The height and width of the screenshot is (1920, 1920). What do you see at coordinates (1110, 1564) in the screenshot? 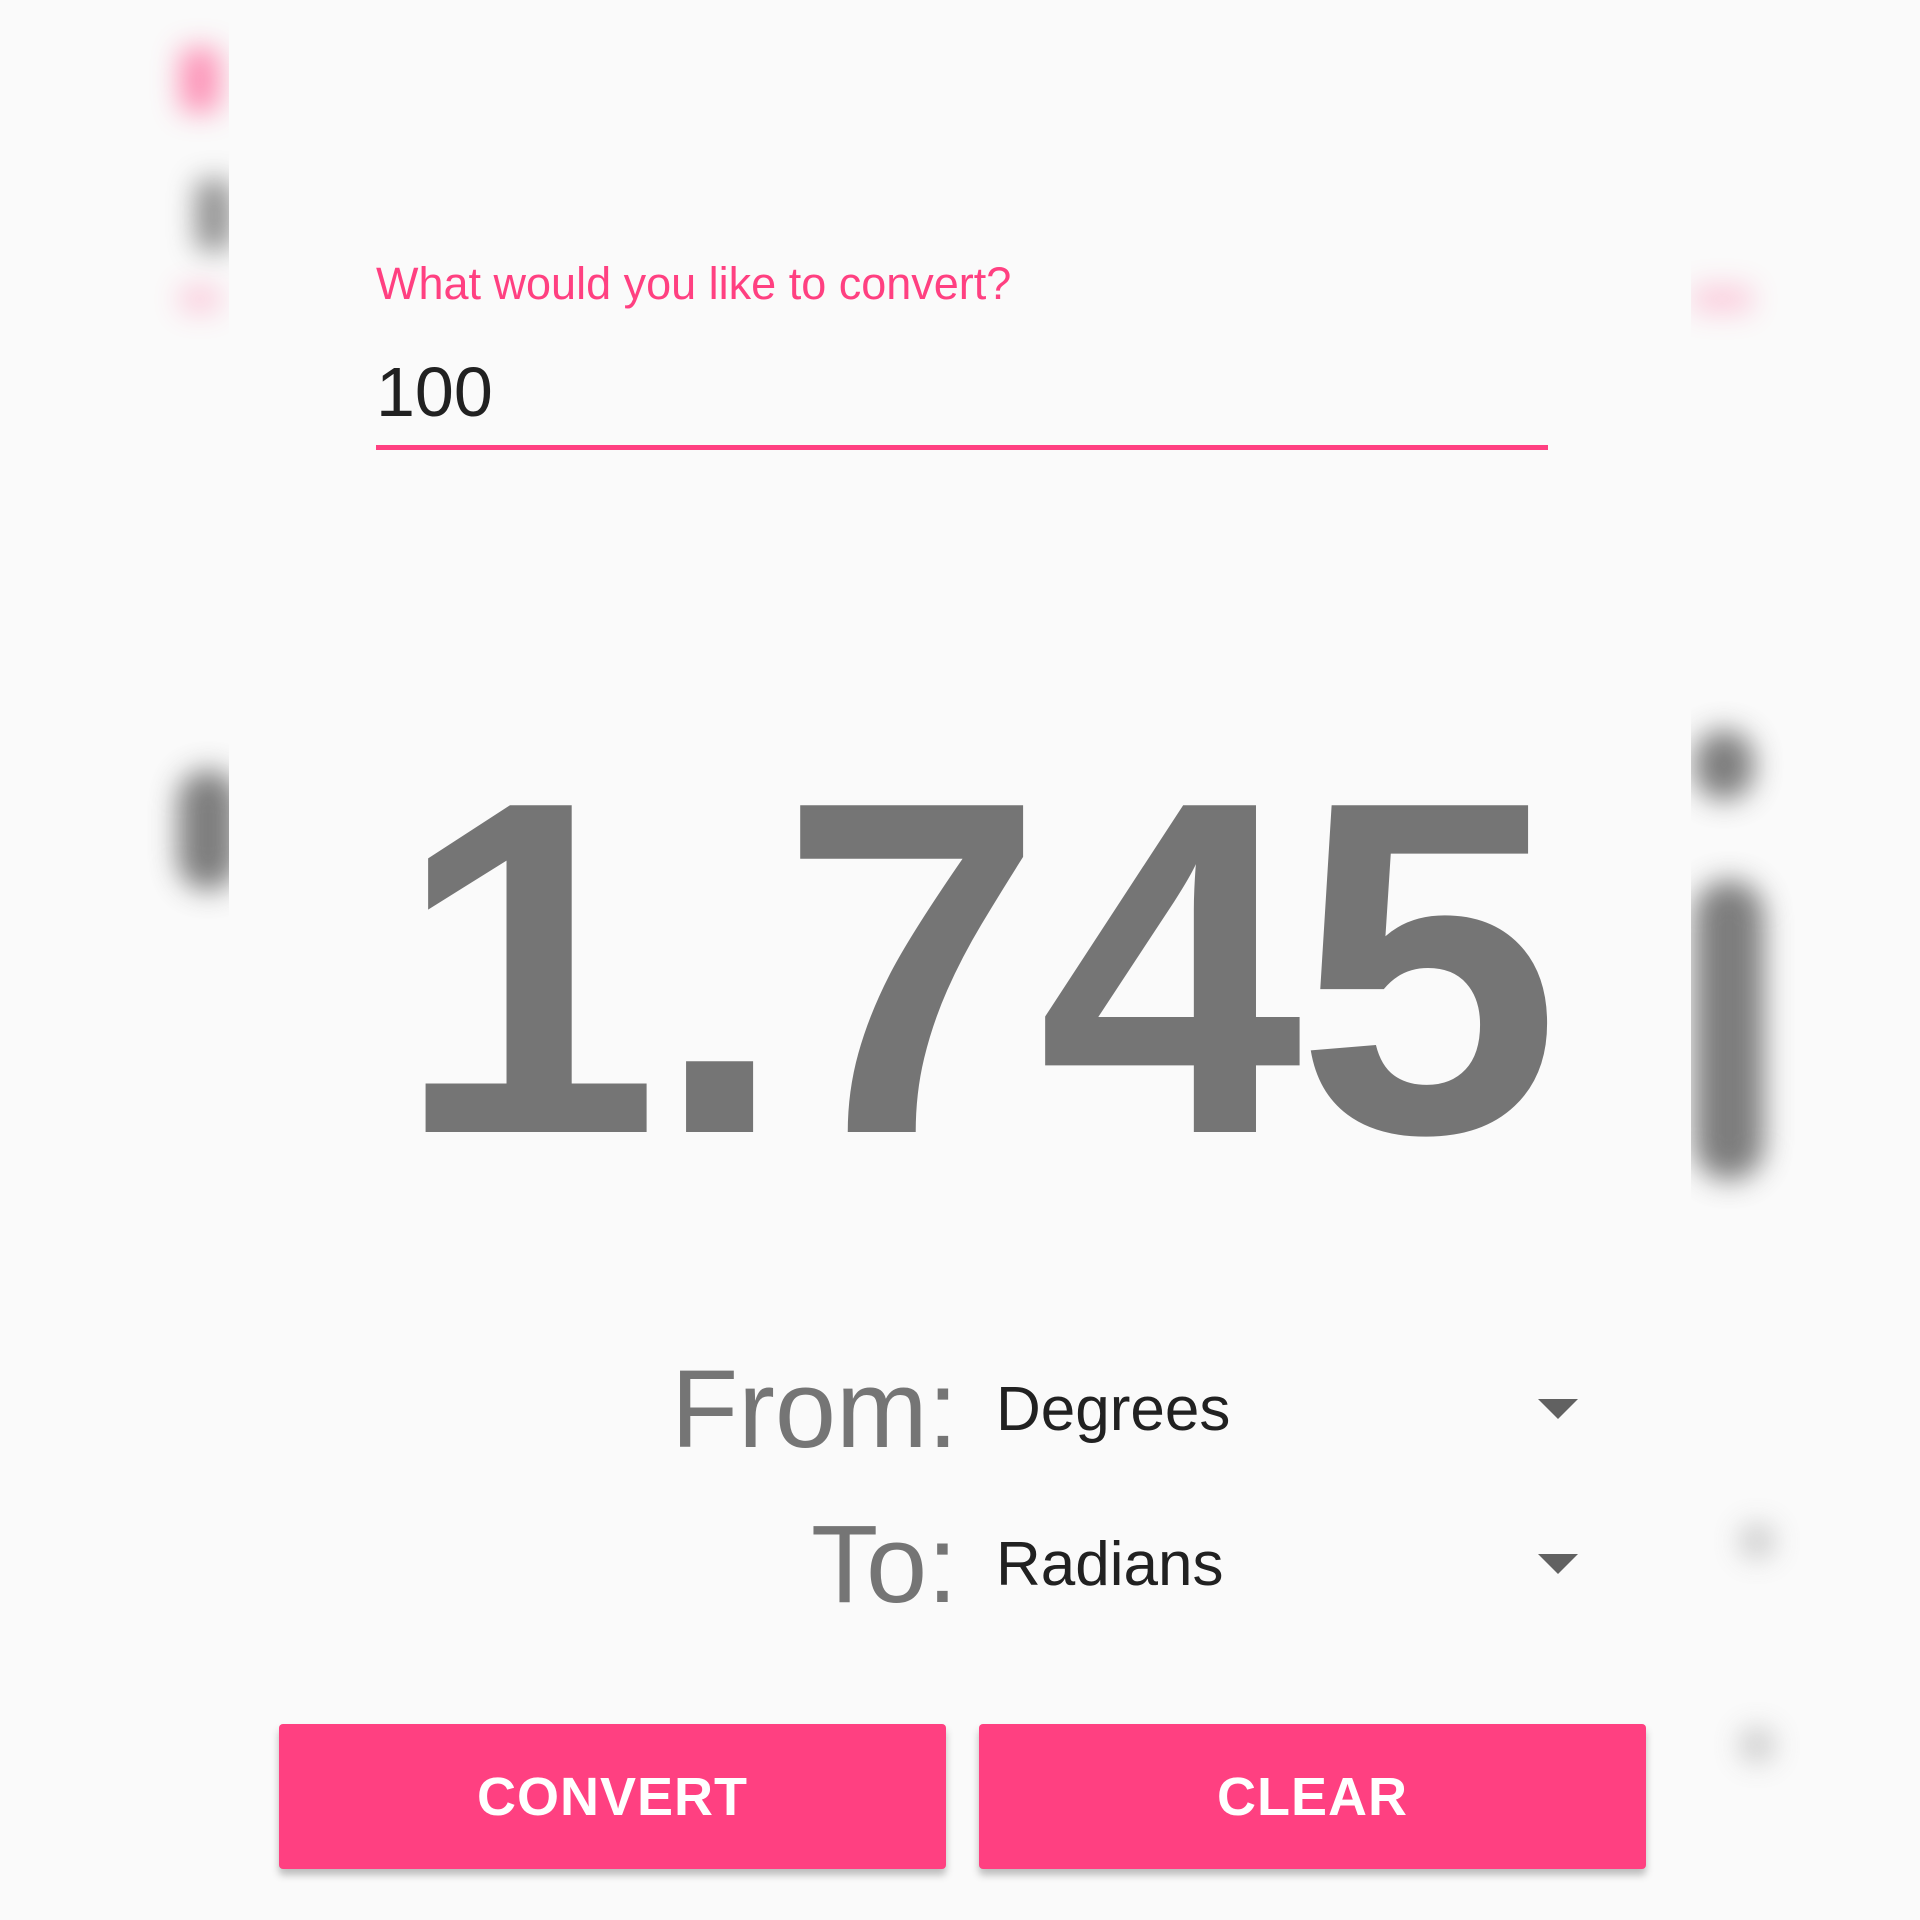
I see `to-unit-value: Radians` at bounding box center [1110, 1564].